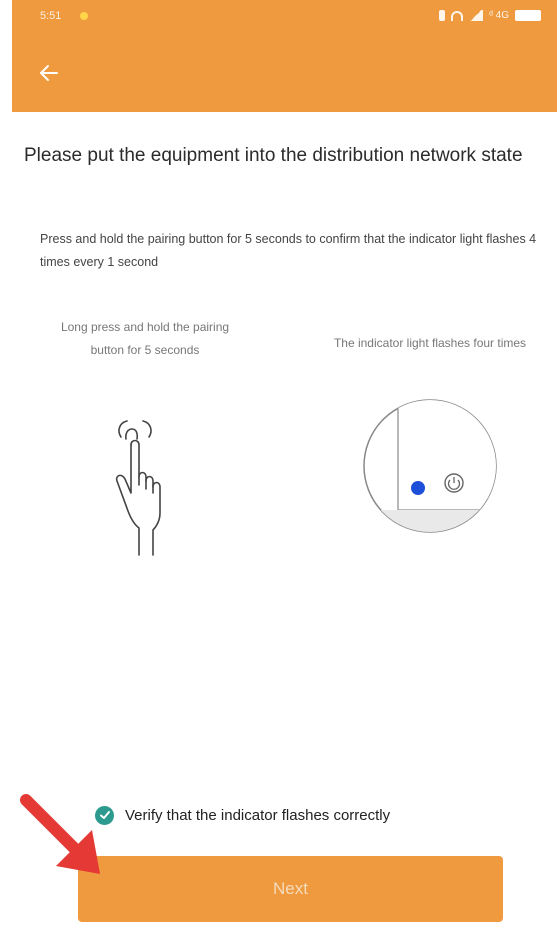  Describe the element at coordinates (476, 15) in the screenshot. I see `signal-icon` at that location.